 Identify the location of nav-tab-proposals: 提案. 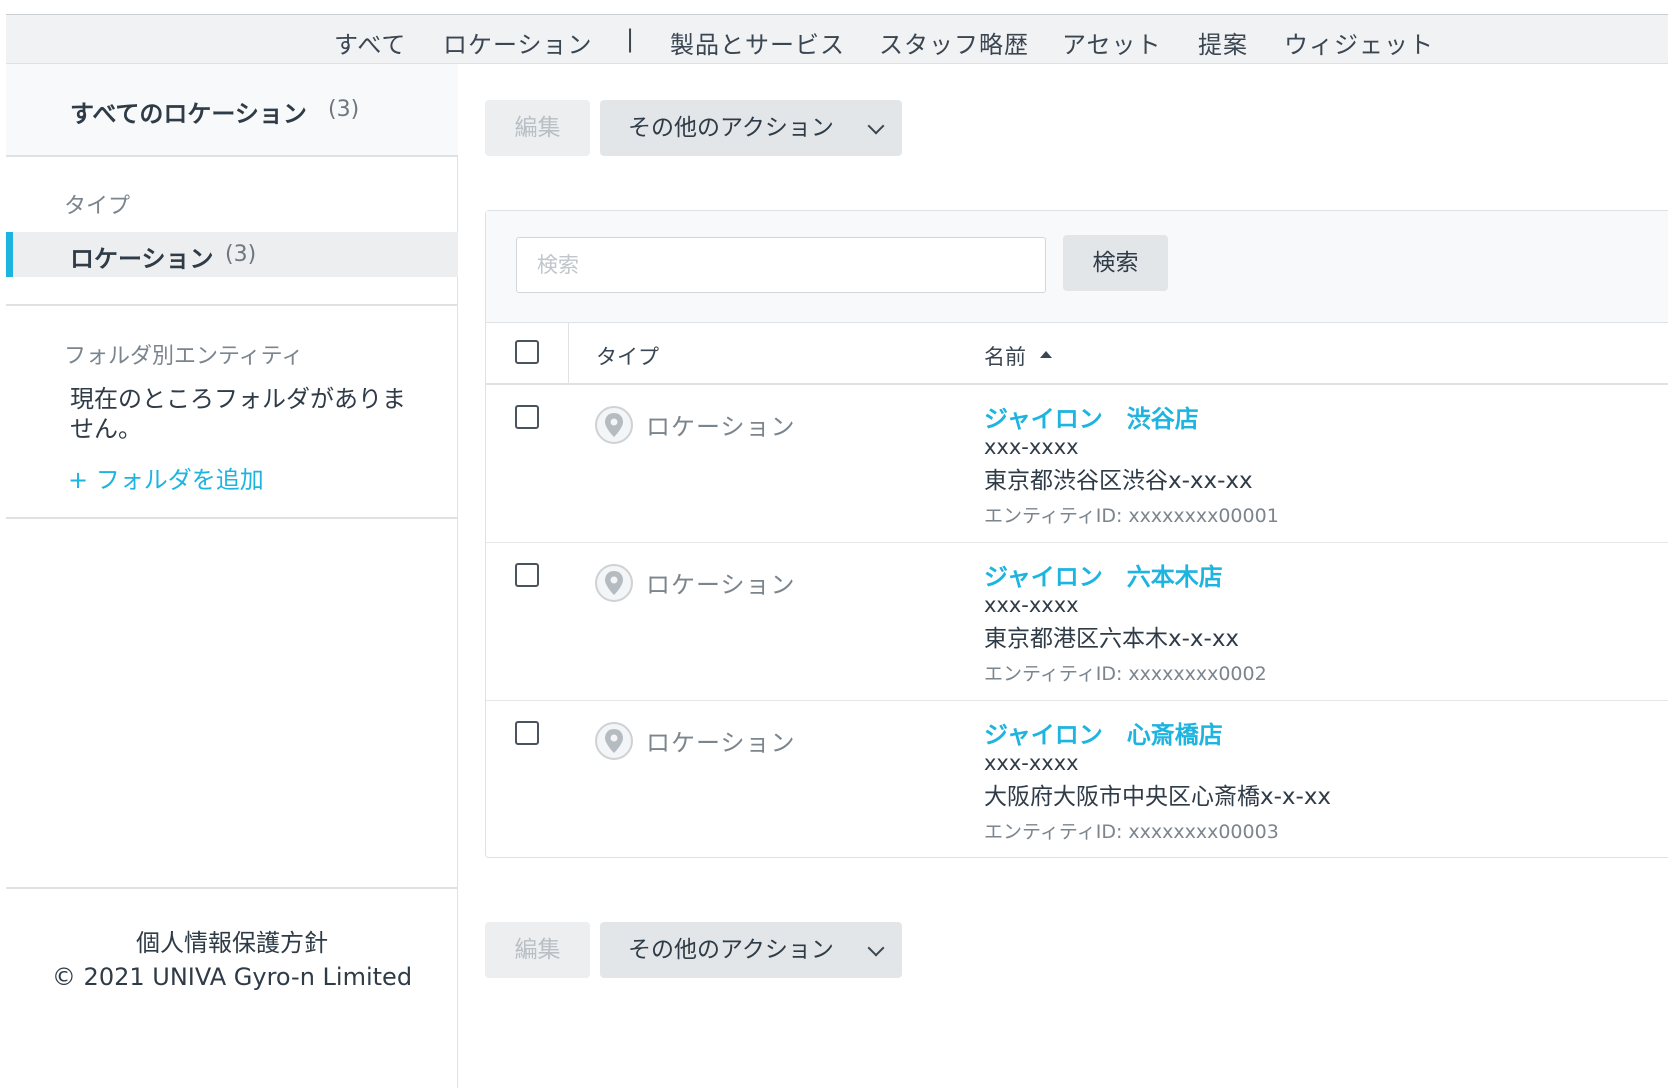
(1223, 42).